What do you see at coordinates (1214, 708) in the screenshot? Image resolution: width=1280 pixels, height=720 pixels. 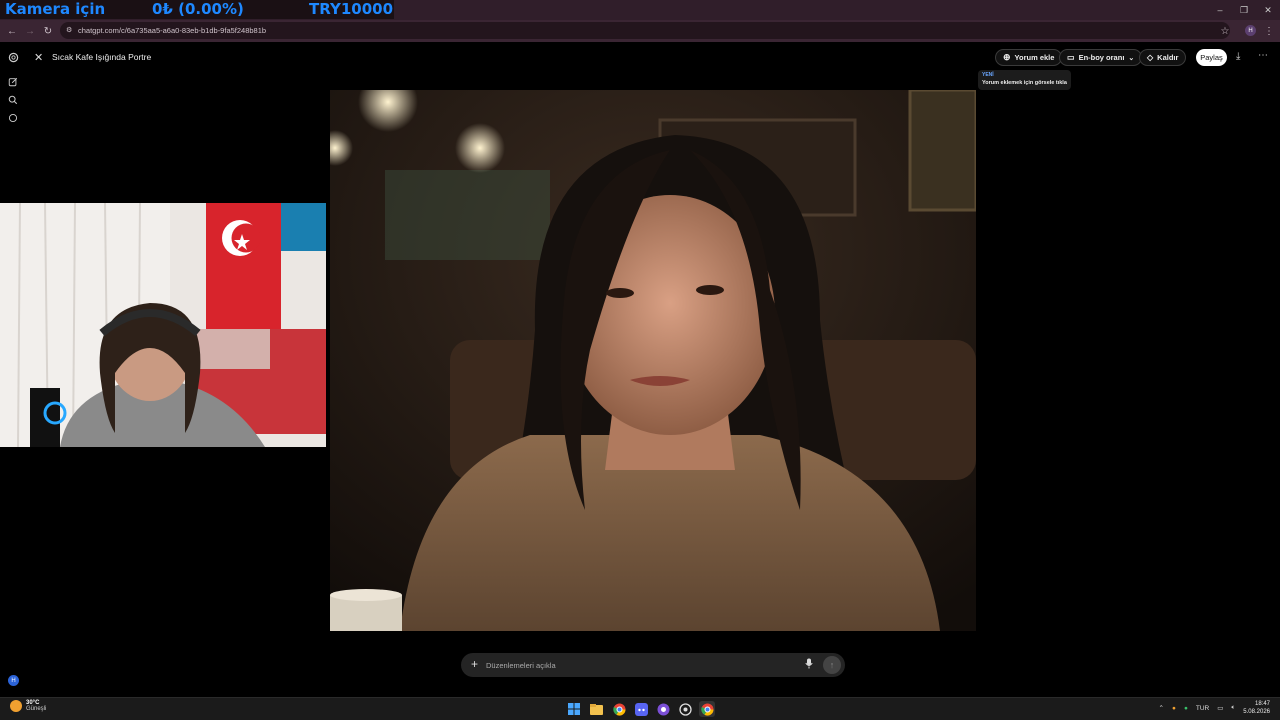 I see `system-tray: ⌃ ● ● TUR ▭ 🔈︎ 18:47 5.08.2026` at bounding box center [1214, 708].